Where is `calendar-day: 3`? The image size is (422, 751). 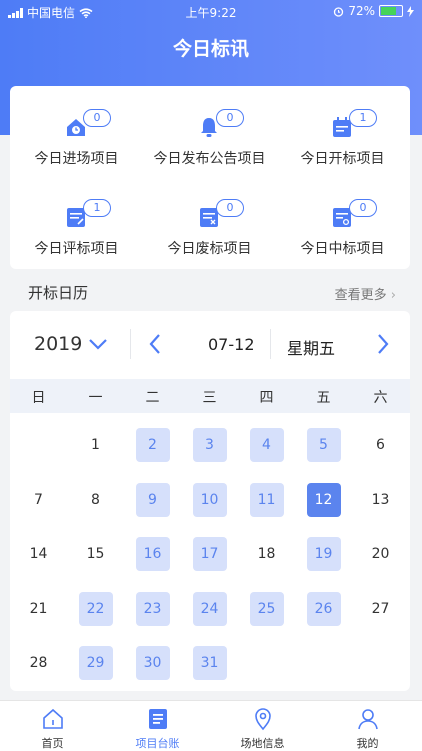
calendar-day: 3 is located at coordinates (209, 445).